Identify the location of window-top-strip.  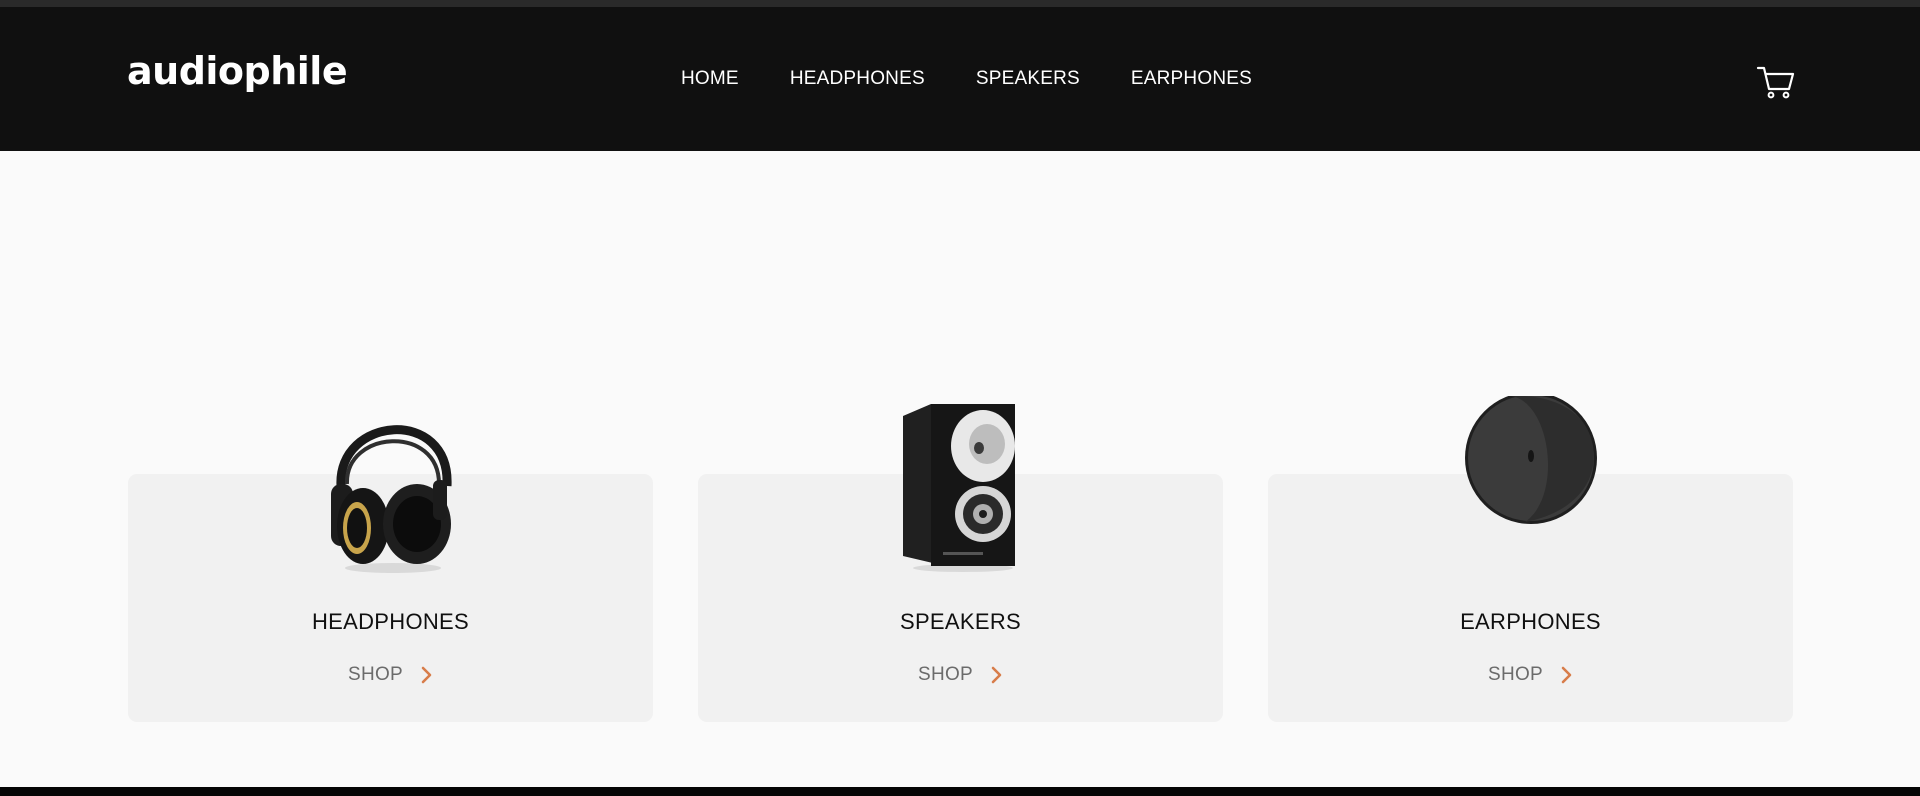
(960, 3).